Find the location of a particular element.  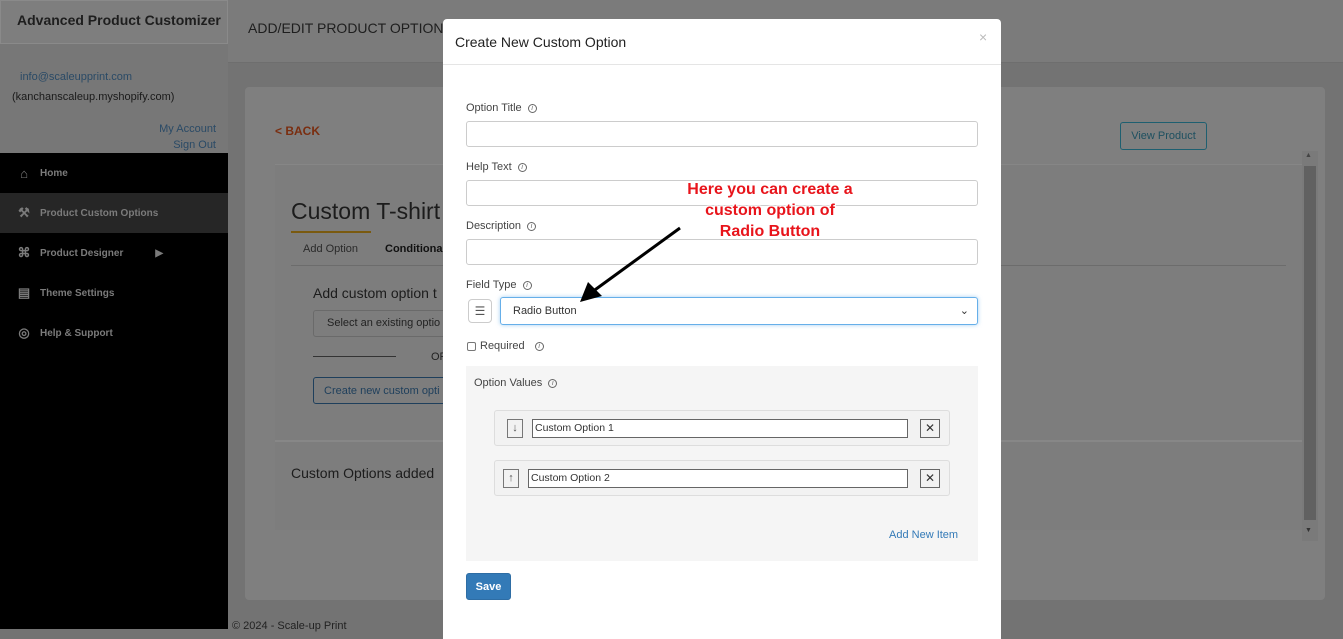

nav-product-designer: ⌘ Product Designer ▶ is located at coordinates (114, 253).